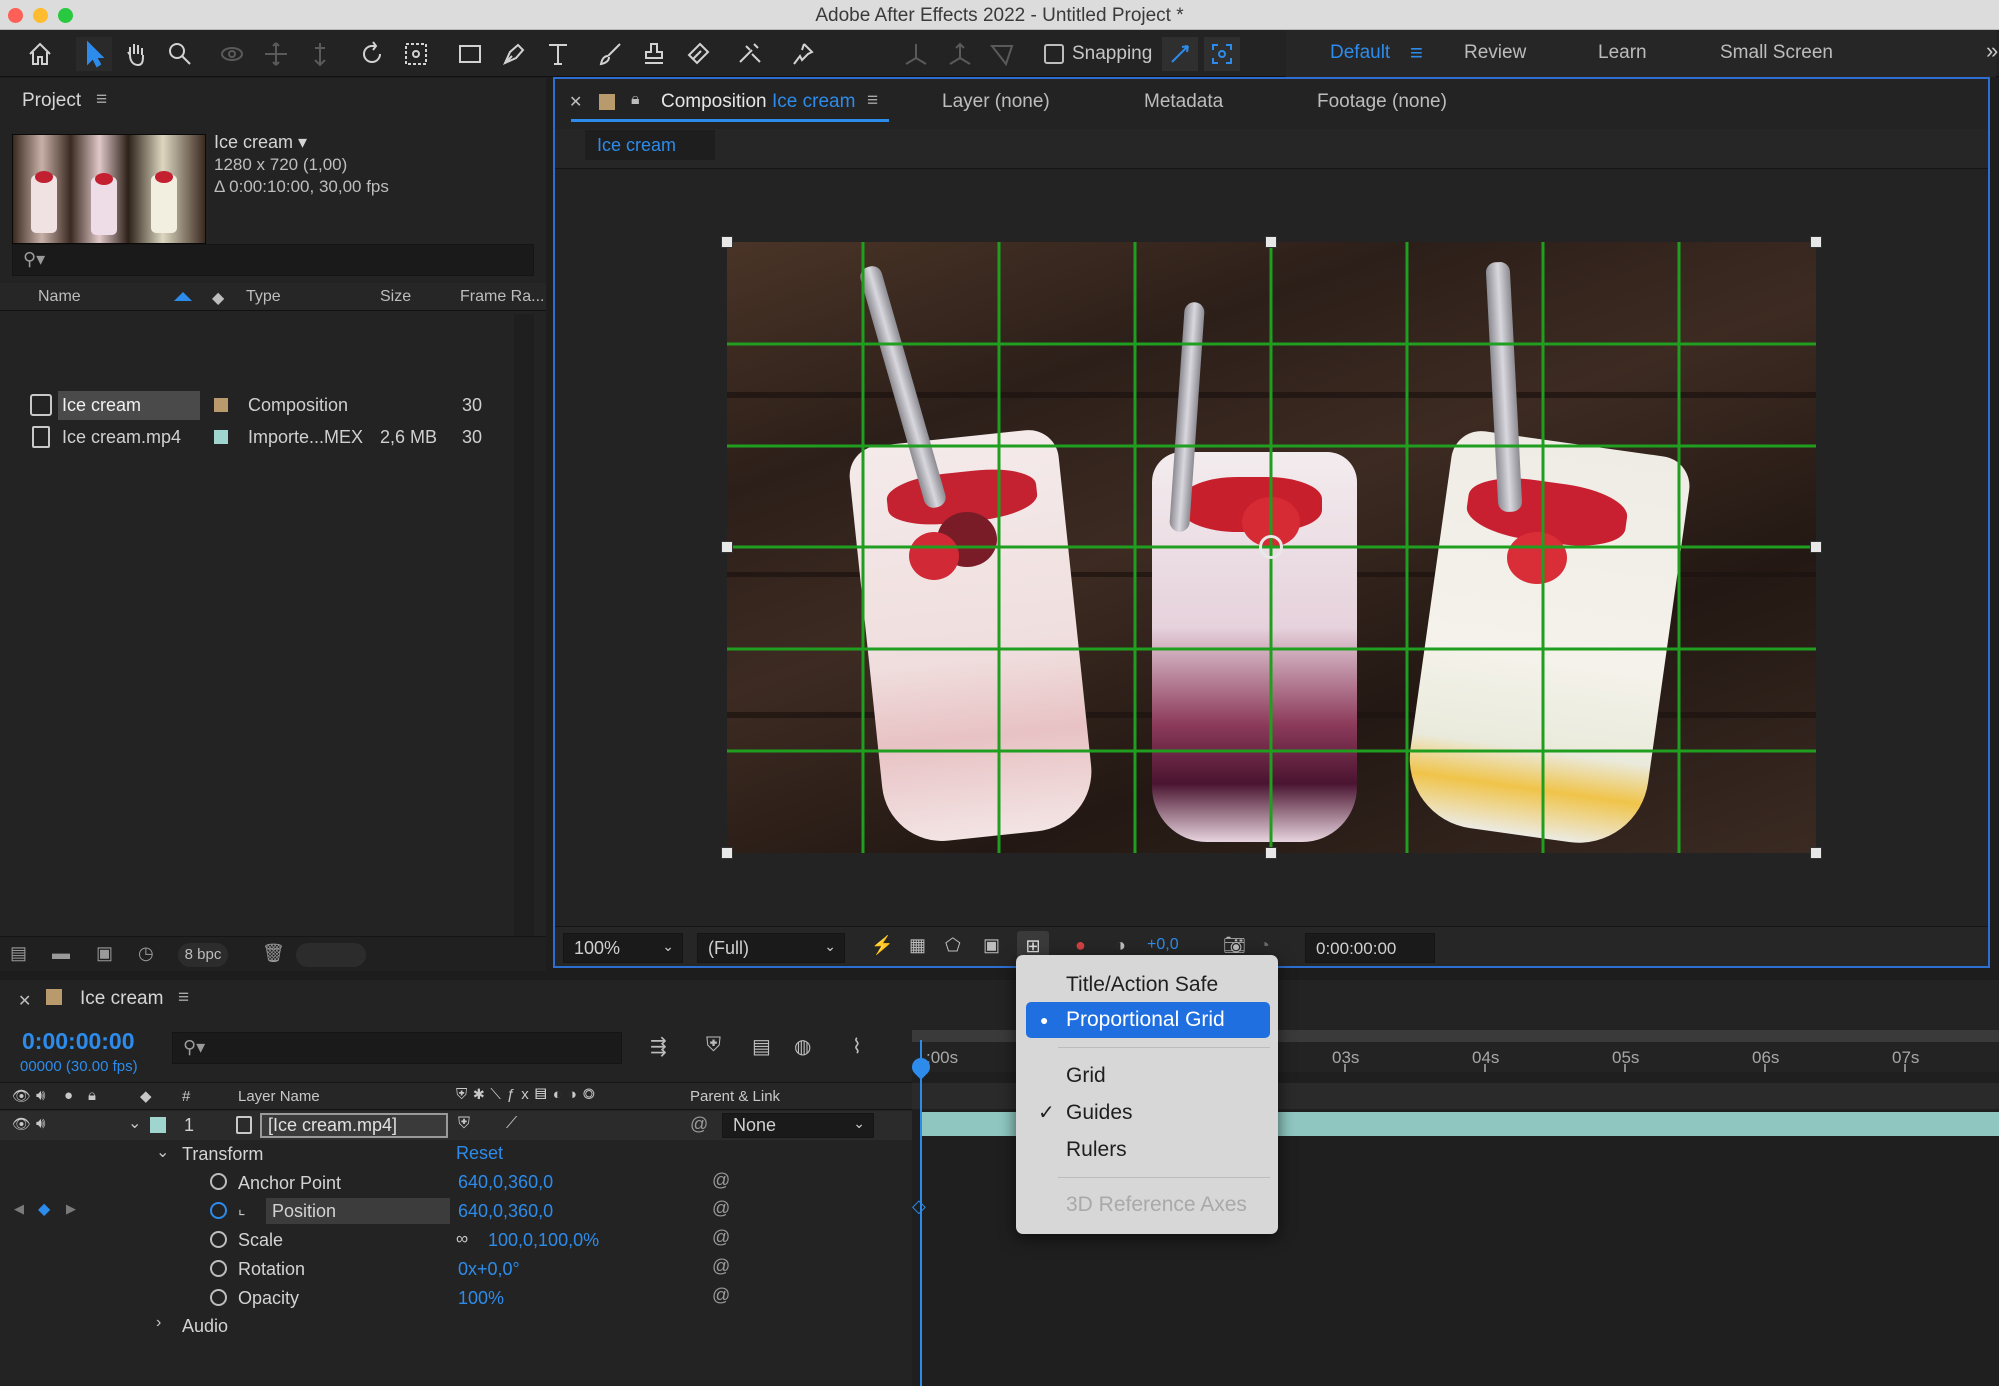  What do you see at coordinates (59, 297) in the screenshot?
I see `col-name: Name` at bounding box center [59, 297].